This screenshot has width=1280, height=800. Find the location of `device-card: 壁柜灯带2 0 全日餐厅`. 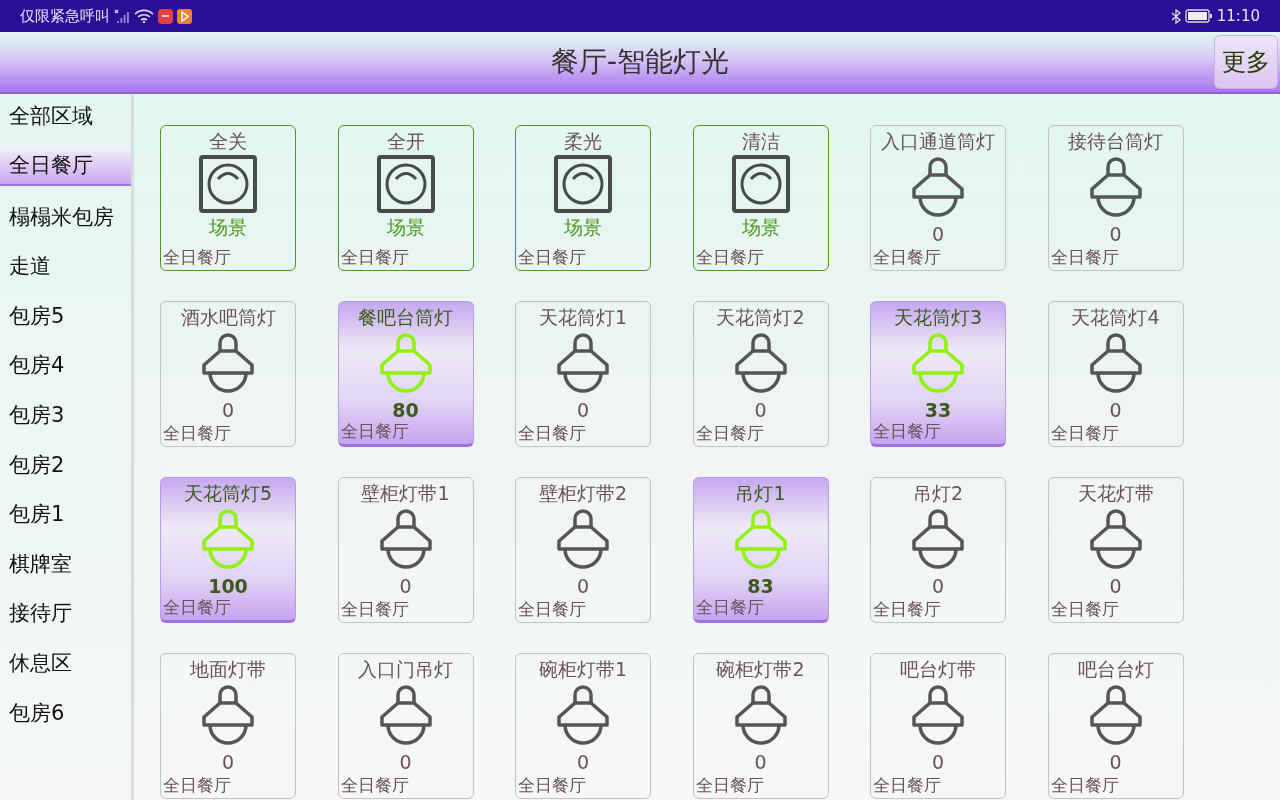

device-card: 壁柜灯带2 0 全日餐厅 is located at coordinates (583, 550).